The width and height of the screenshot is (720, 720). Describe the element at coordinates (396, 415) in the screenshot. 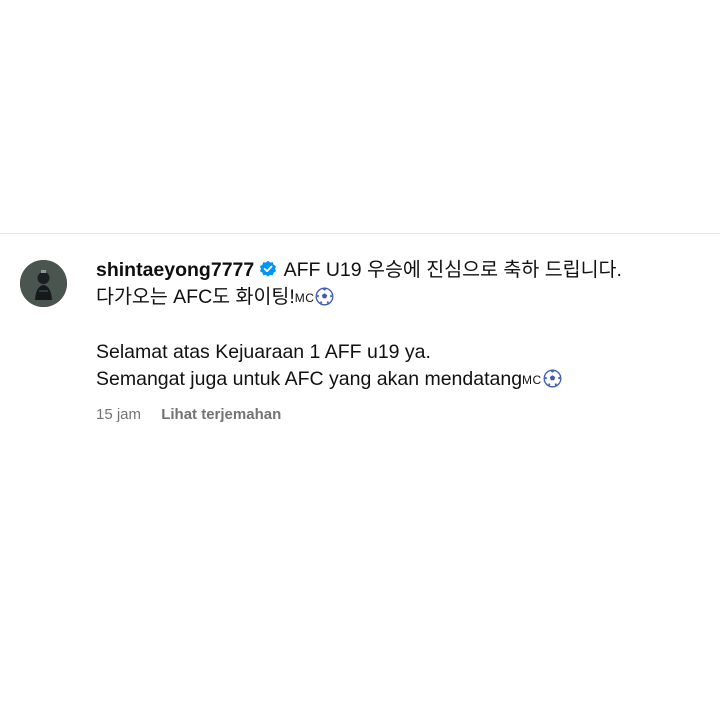

I see `comment-meta: 15 jam Lihat terjemahan` at that location.